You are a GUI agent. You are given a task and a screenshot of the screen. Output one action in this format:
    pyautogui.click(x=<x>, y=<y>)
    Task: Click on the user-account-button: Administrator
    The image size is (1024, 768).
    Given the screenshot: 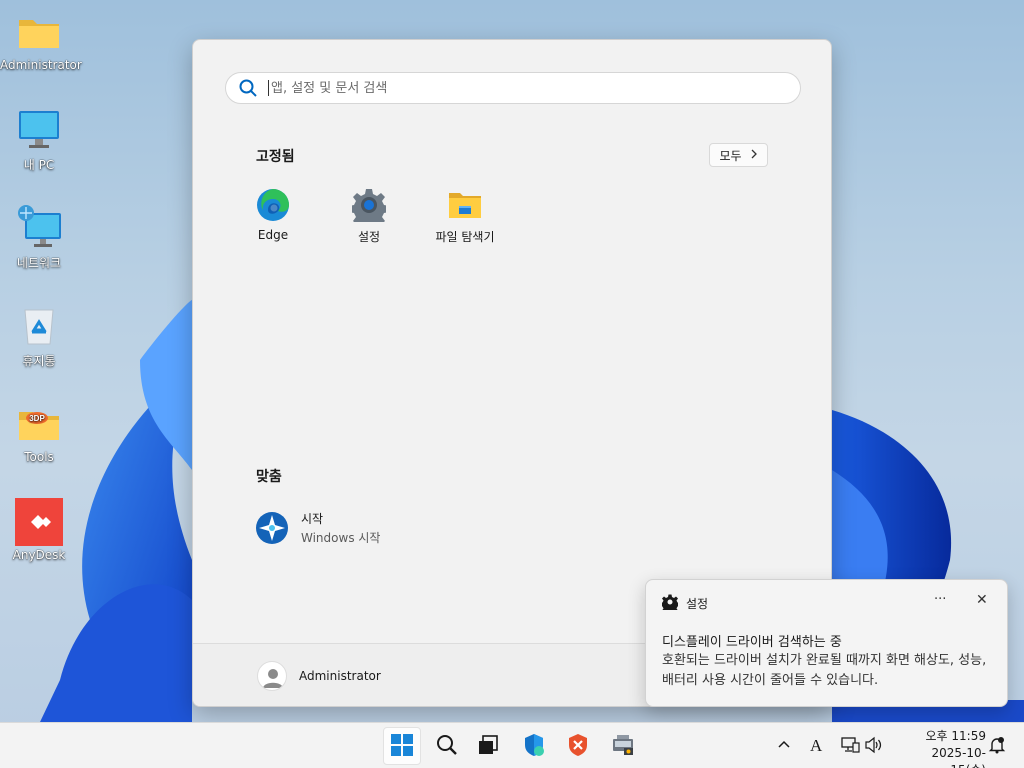 What is the action you would take?
    pyautogui.click(x=319, y=676)
    